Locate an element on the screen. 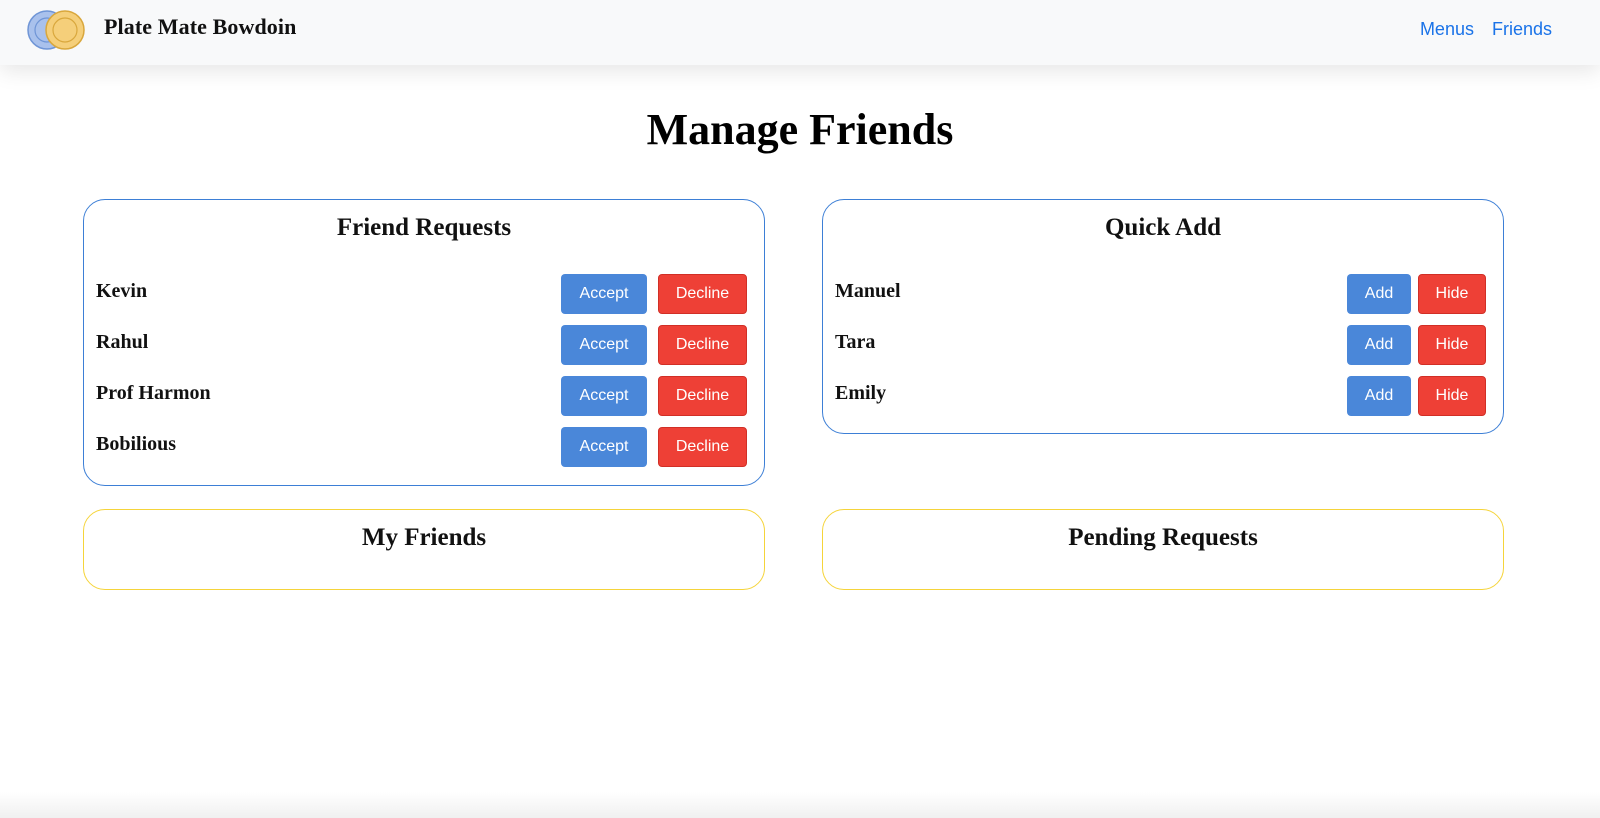 The width and height of the screenshot is (1600, 818). nav-link-friends: Friends is located at coordinates (1522, 29).